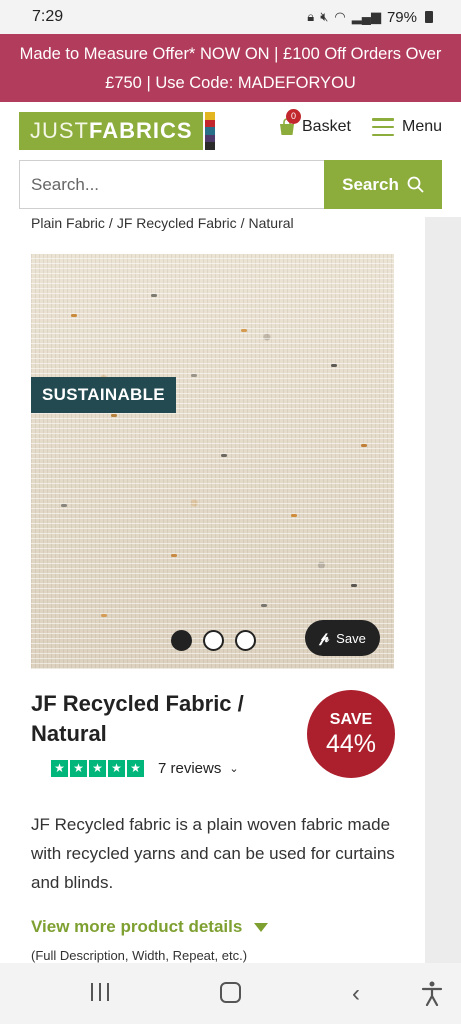 This screenshot has width=461, height=1024. What do you see at coordinates (293, 116) in the screenshot?
I see `basket-count-badge: 0` at bounding box center [293, 116].